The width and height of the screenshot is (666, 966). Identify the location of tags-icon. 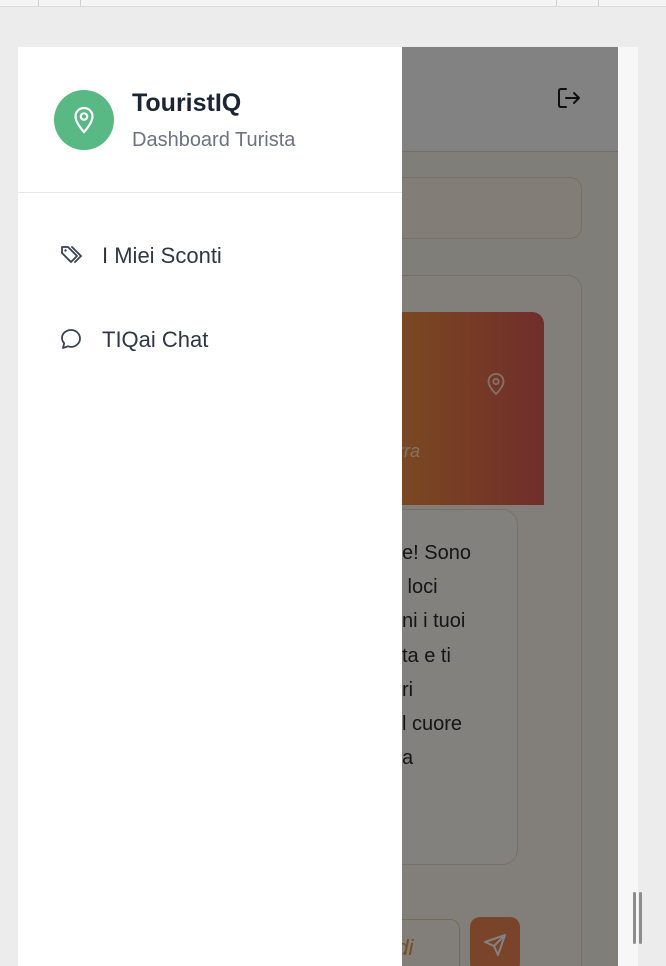
(71, 254).